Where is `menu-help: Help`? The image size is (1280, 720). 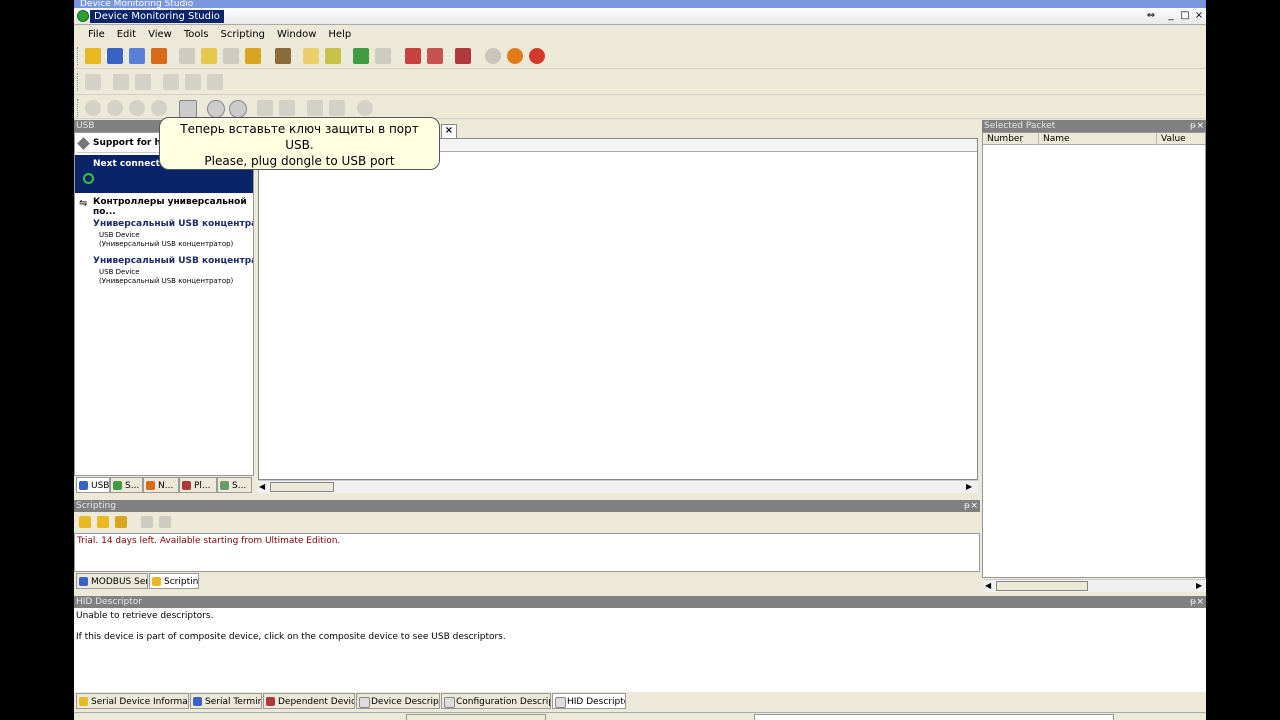 menu-help: Help is located at coordinates (339, 34).